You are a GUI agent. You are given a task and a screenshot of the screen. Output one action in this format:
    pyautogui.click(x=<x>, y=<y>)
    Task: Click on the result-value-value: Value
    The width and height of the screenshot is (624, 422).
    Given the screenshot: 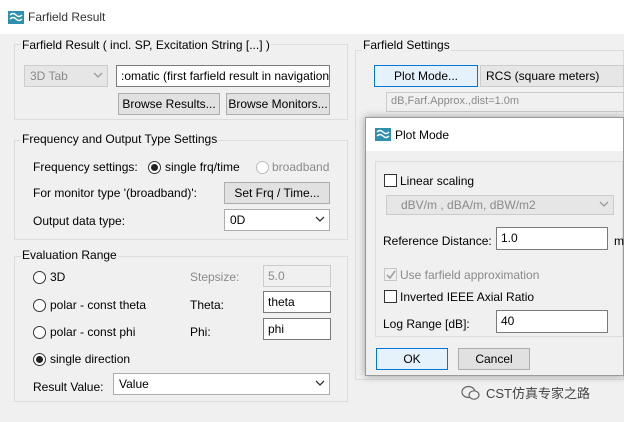 What is the action you would take?
    pyautogui.click(x=134, y=384)
    